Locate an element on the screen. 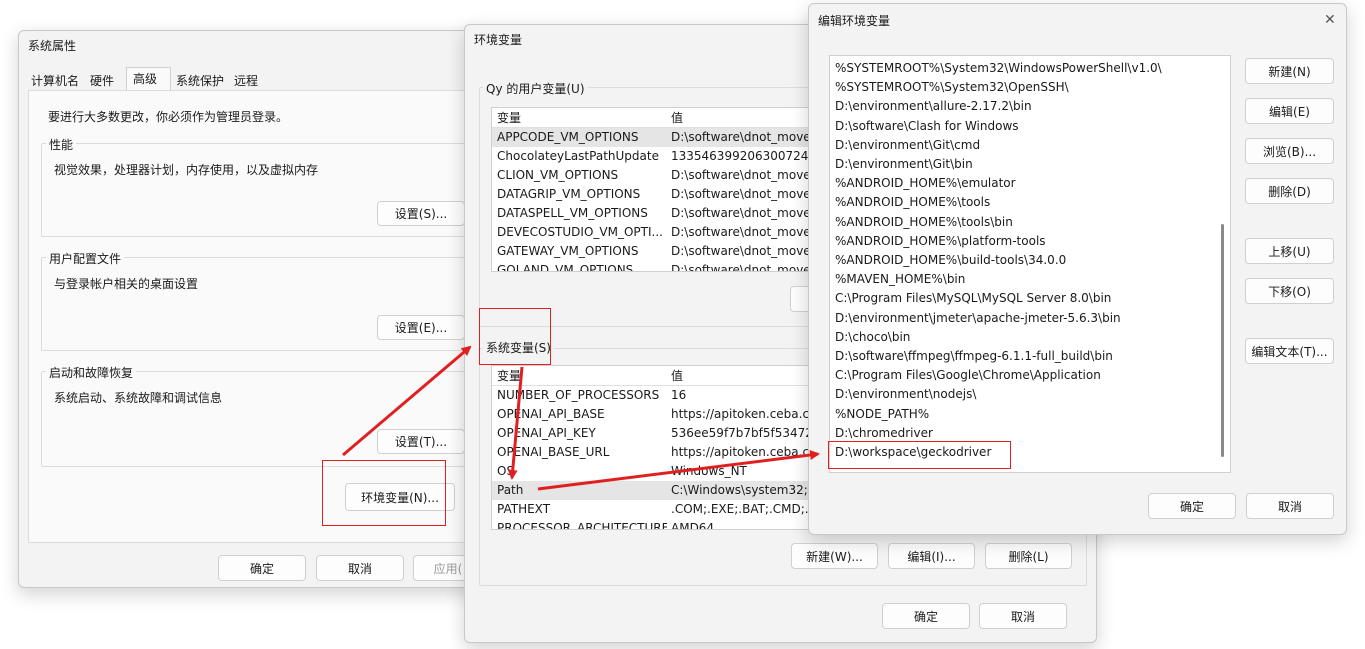 This screenshot has height=649, width=1365. list-item: %ANDROID_HOME%\platform-tools is located at coordinates (1025, 241).